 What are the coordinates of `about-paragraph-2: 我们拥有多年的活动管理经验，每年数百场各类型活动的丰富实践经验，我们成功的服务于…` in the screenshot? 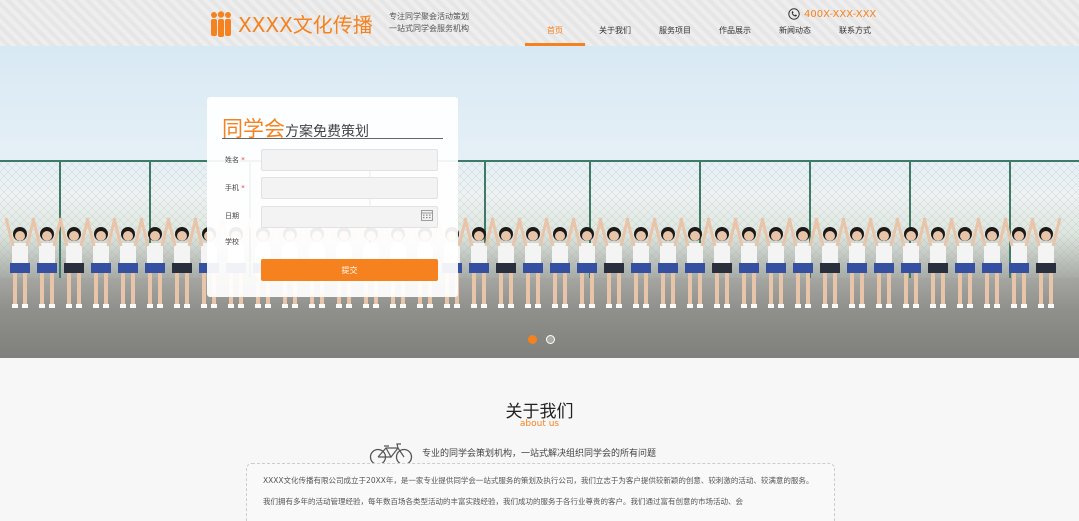 It's located at (503, 501).